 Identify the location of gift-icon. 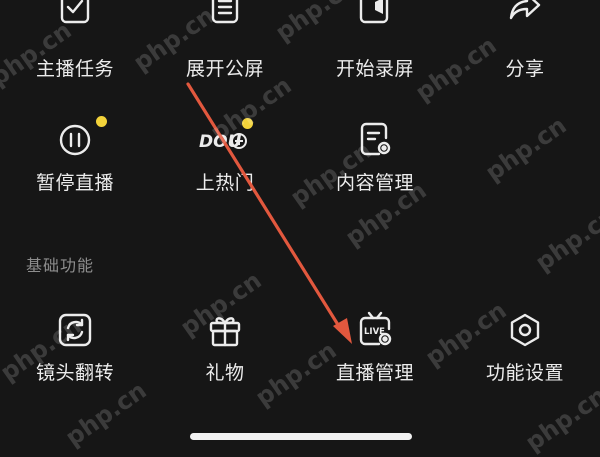
(225, 330).